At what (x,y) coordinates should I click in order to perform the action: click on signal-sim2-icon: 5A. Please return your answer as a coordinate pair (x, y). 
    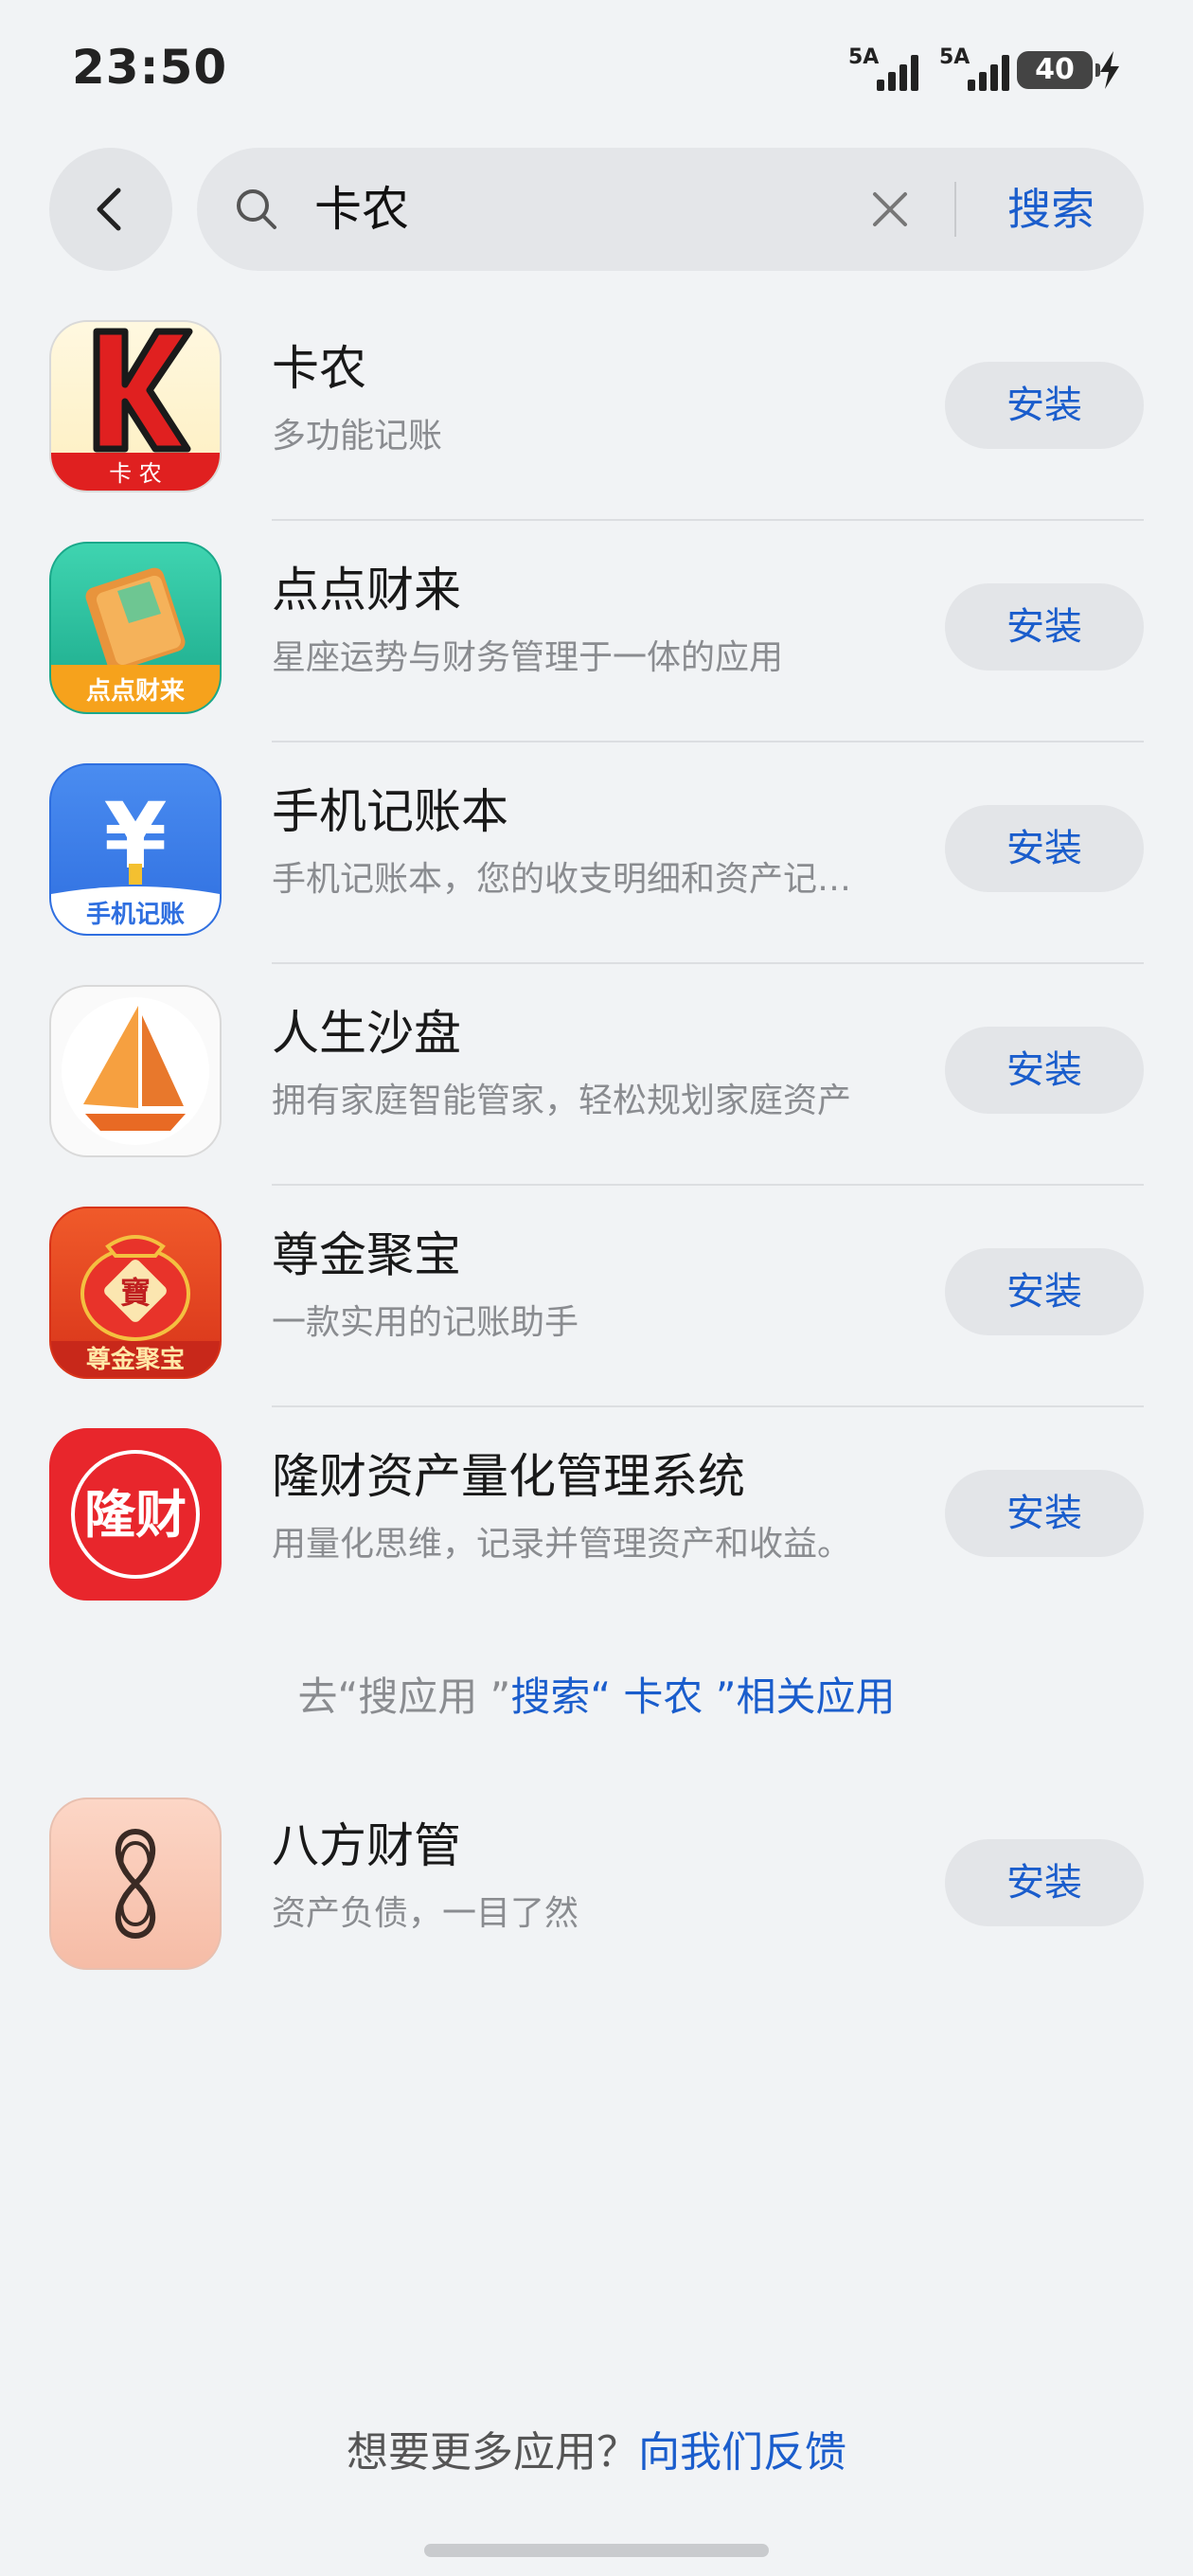
    Looking at the image, I should click on (977, 68).